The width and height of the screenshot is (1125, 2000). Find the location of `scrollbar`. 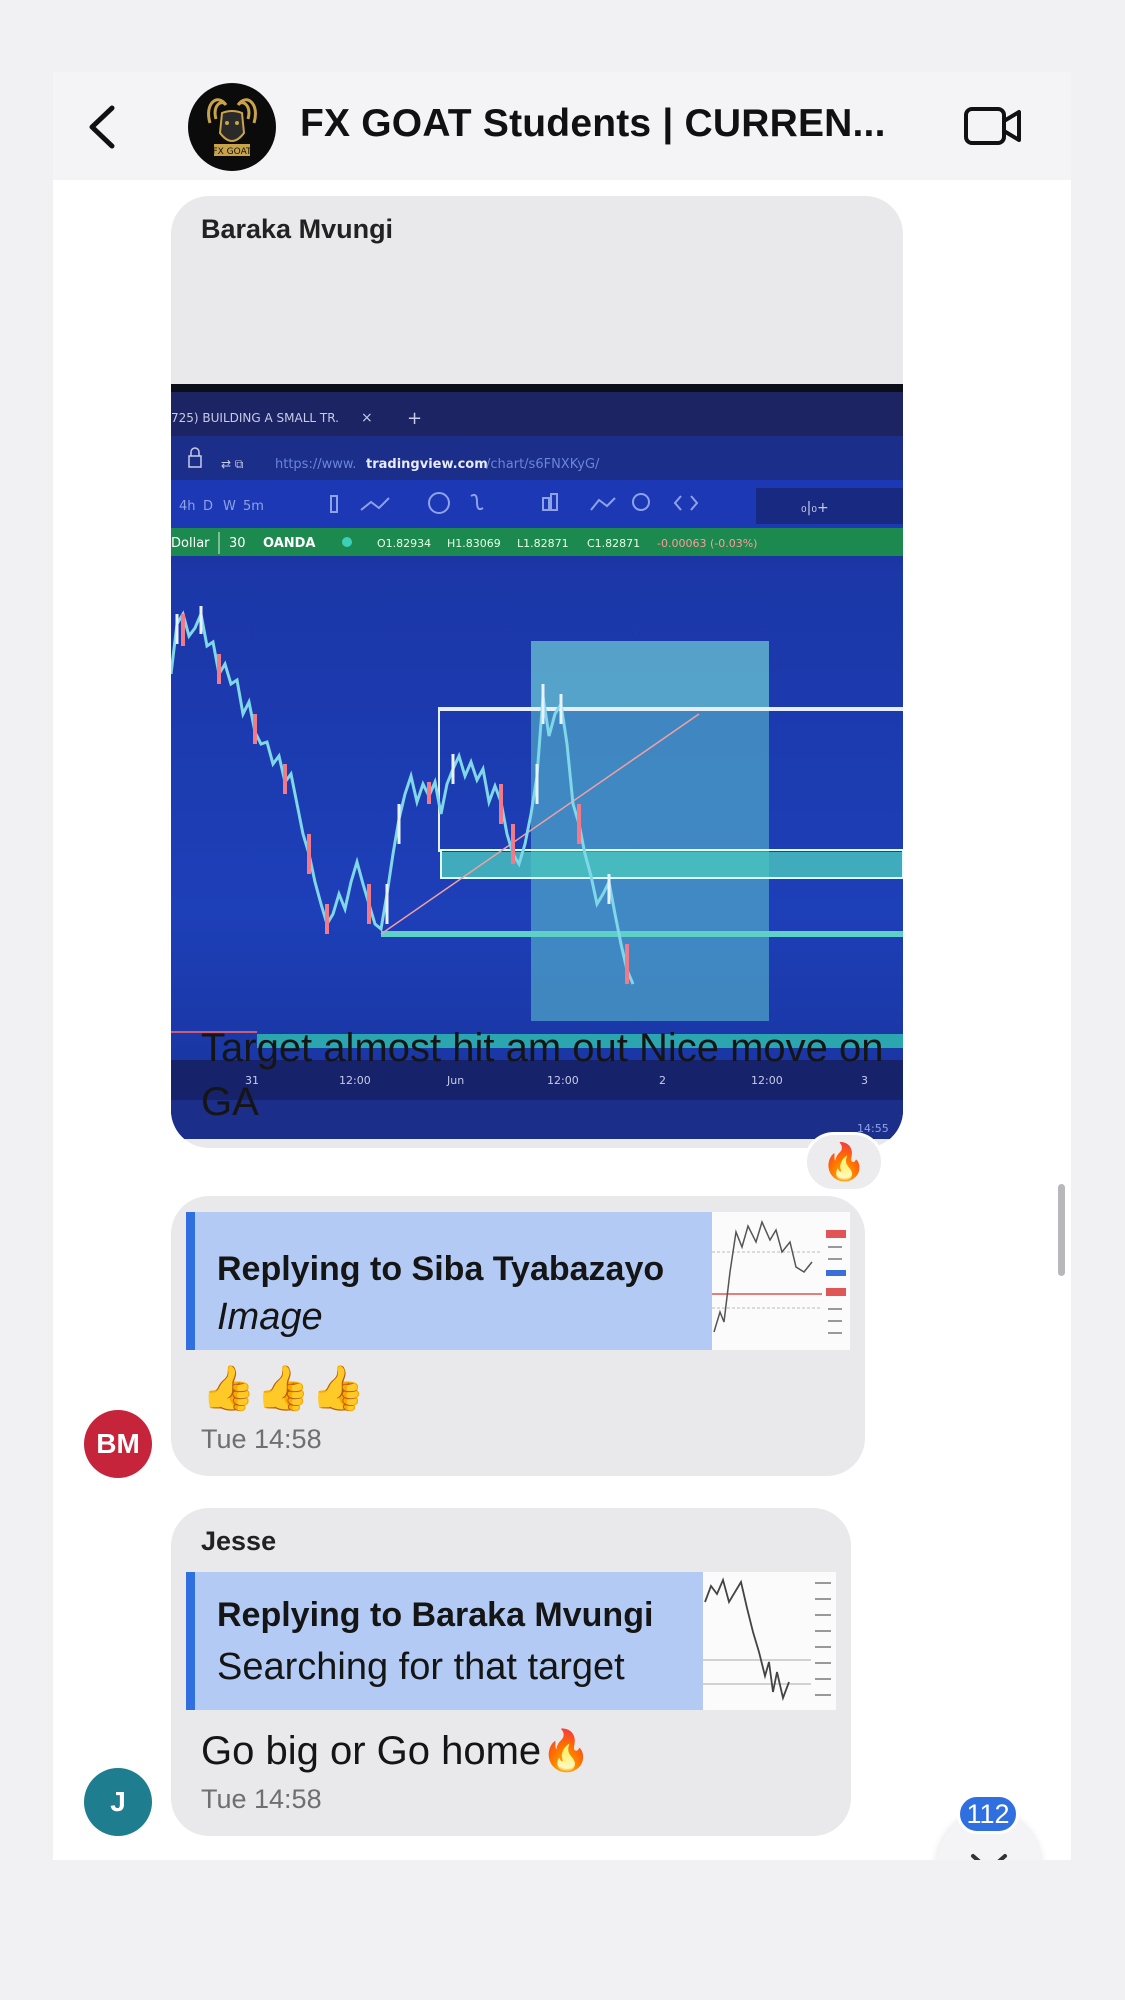

scrollbar is located at coordinates (1061, 1230).